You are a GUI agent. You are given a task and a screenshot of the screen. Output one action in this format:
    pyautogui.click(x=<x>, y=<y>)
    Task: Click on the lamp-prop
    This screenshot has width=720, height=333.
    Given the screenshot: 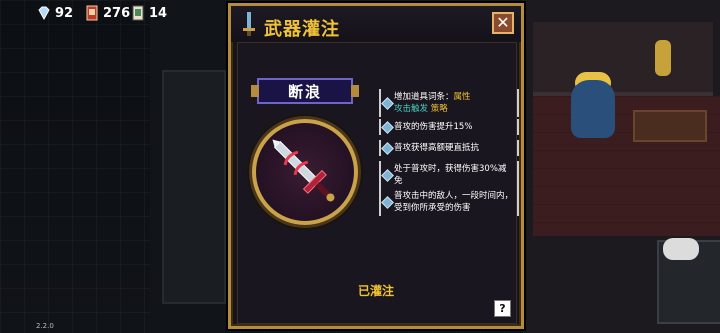 What is the action you would take?
    pyautogui.click(x=663, y=58)
    